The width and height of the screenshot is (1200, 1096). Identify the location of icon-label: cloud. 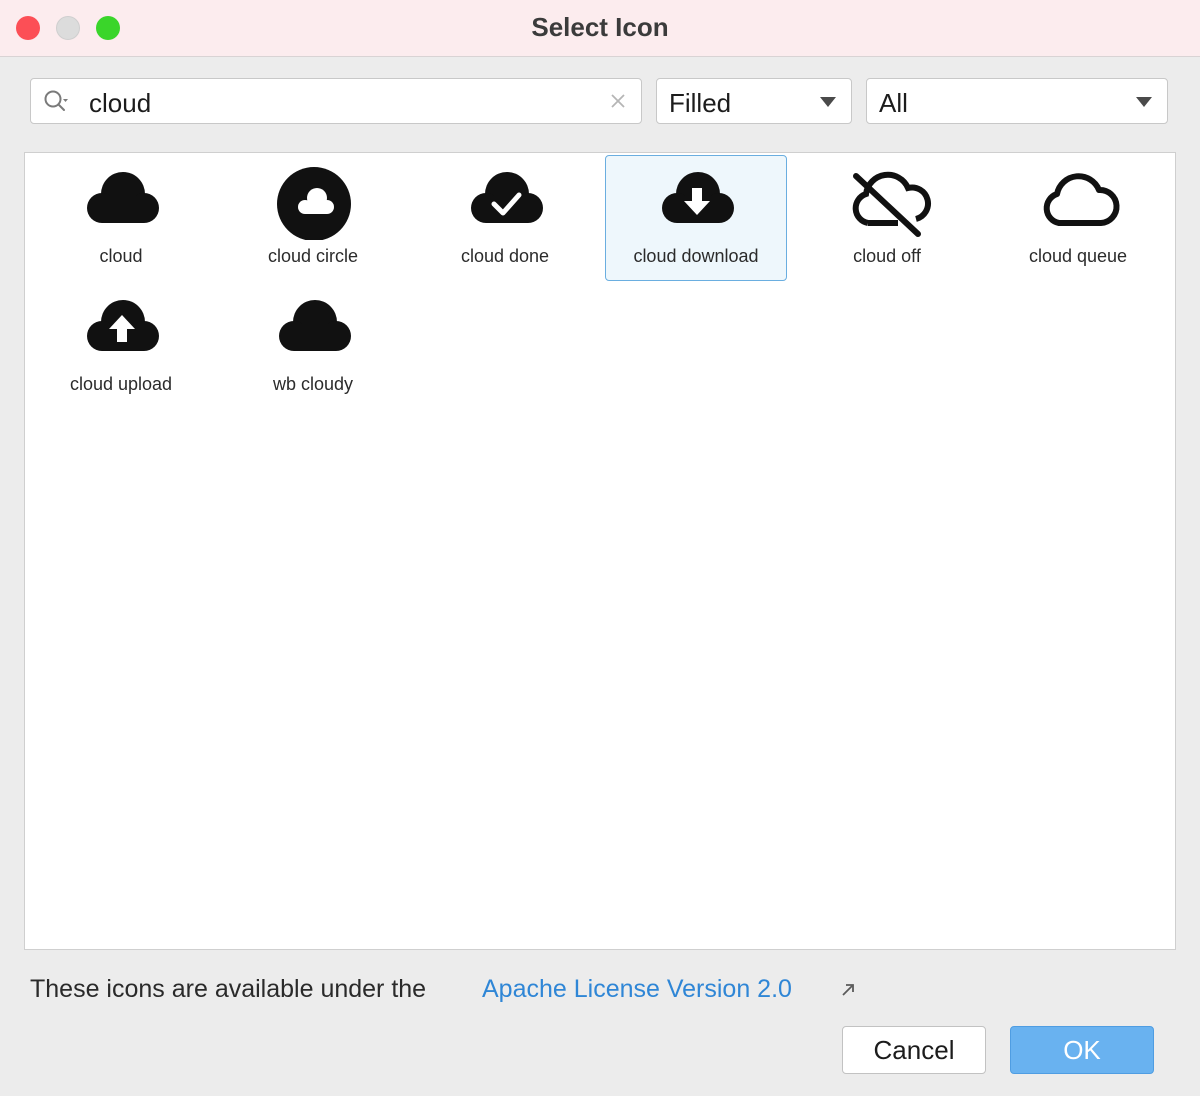
(121, 256).